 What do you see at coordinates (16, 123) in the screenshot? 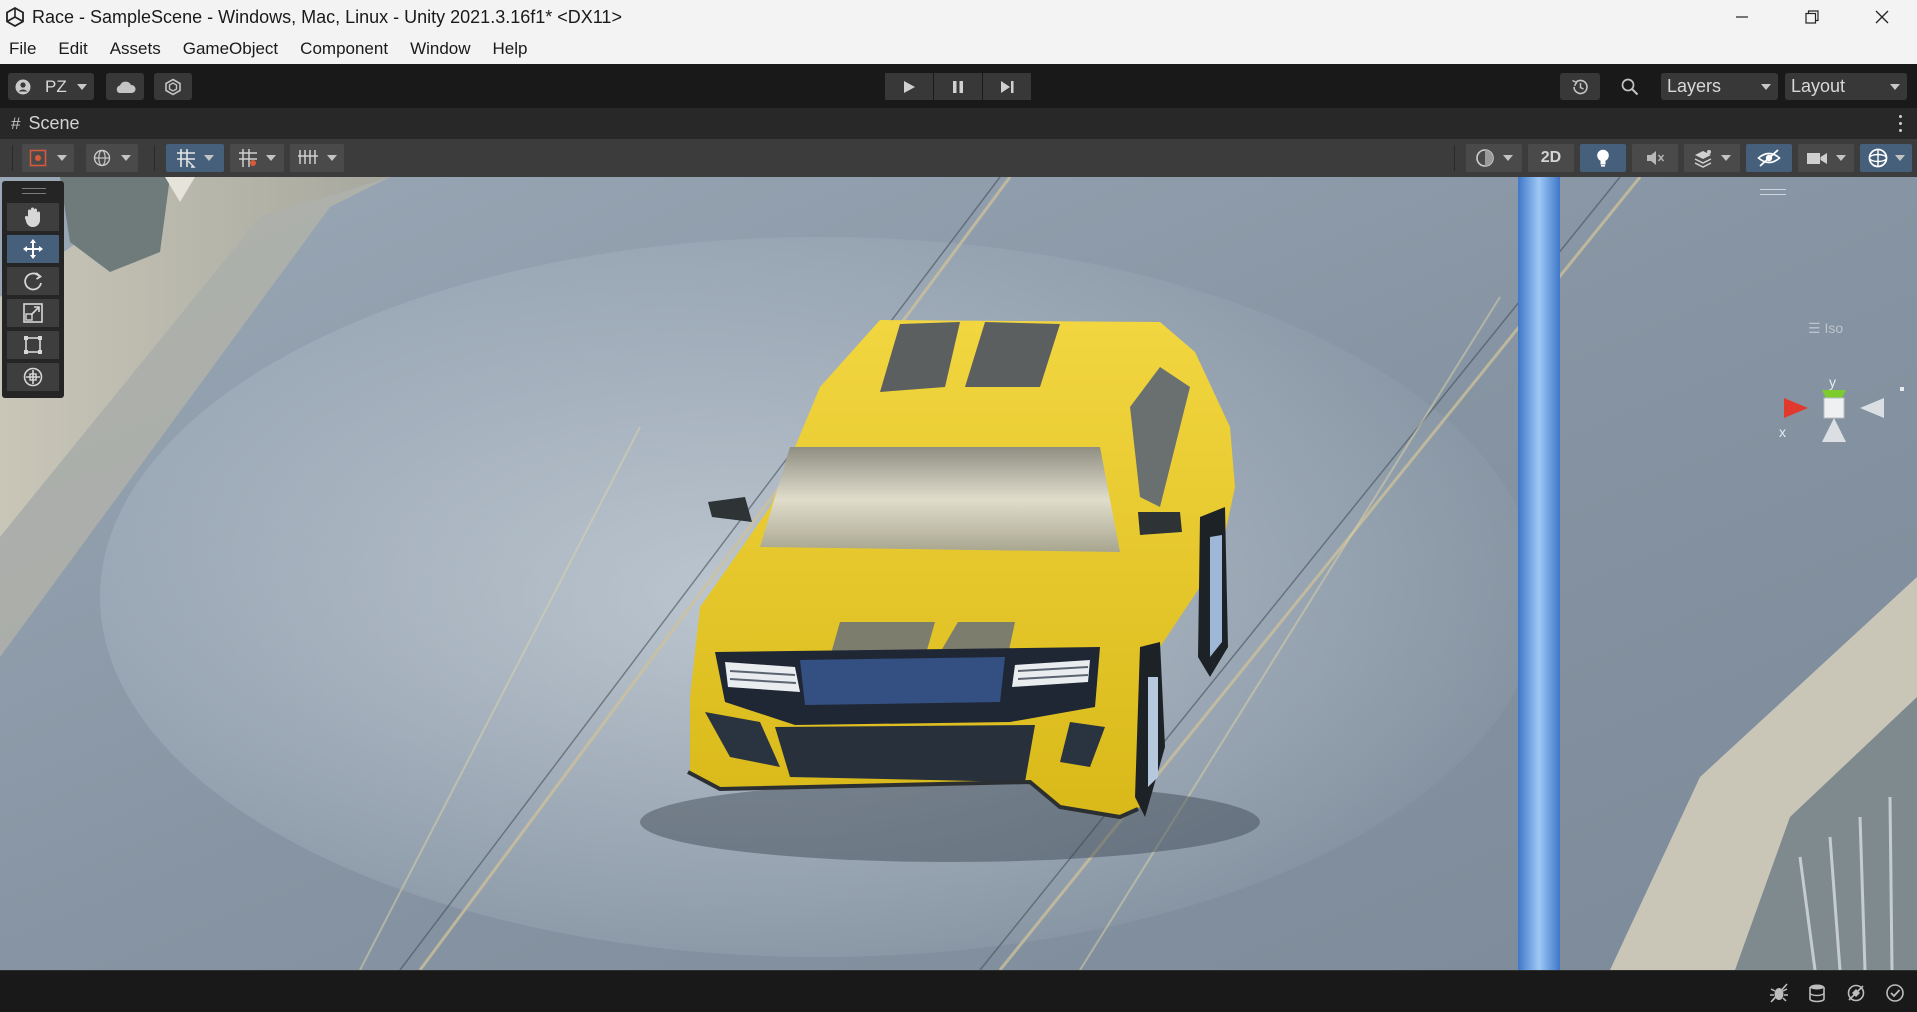
I see `scene-hash-icon: #` at bounding box center [16, 123].